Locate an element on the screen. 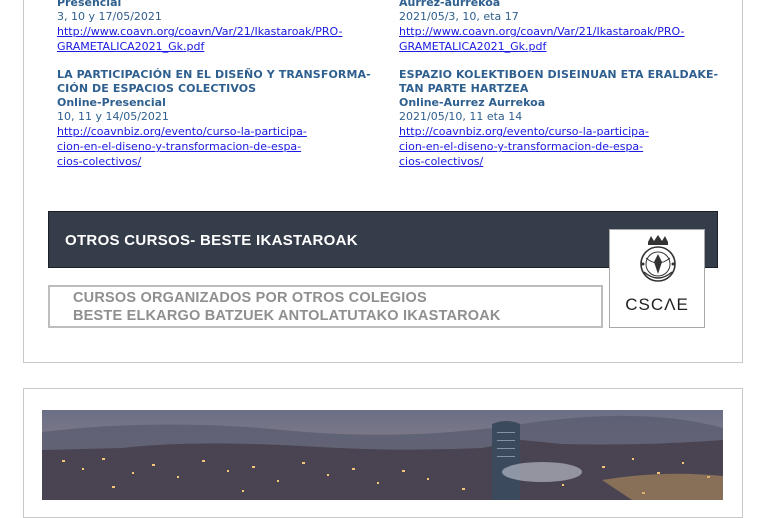  course-dates: 2021/05/10, 11 eta 14 is located at coordinates (461, 116).